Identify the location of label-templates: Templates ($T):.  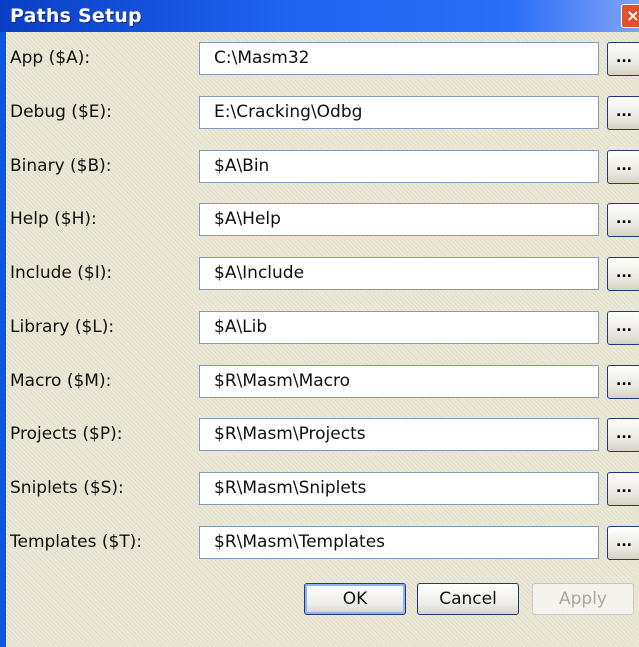
(76, 542).